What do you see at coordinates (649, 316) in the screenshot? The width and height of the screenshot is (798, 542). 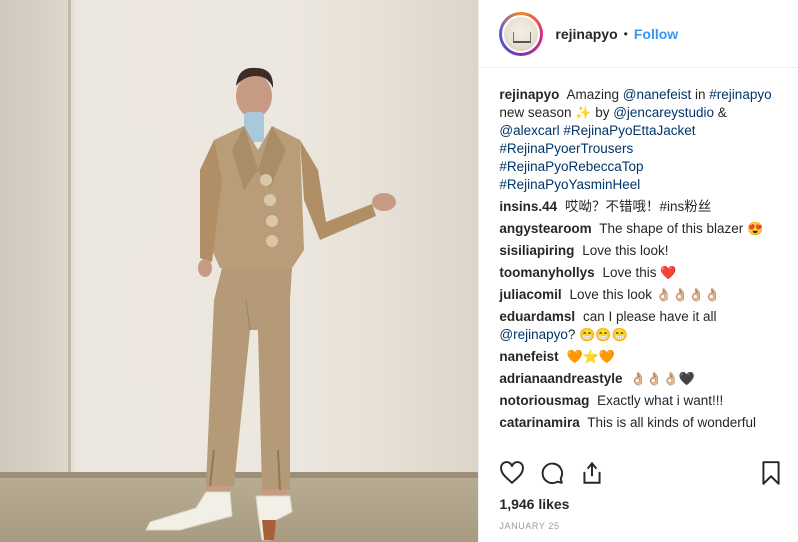 I see `comment-text: can I please have it all` at bounding box center [649, 316].